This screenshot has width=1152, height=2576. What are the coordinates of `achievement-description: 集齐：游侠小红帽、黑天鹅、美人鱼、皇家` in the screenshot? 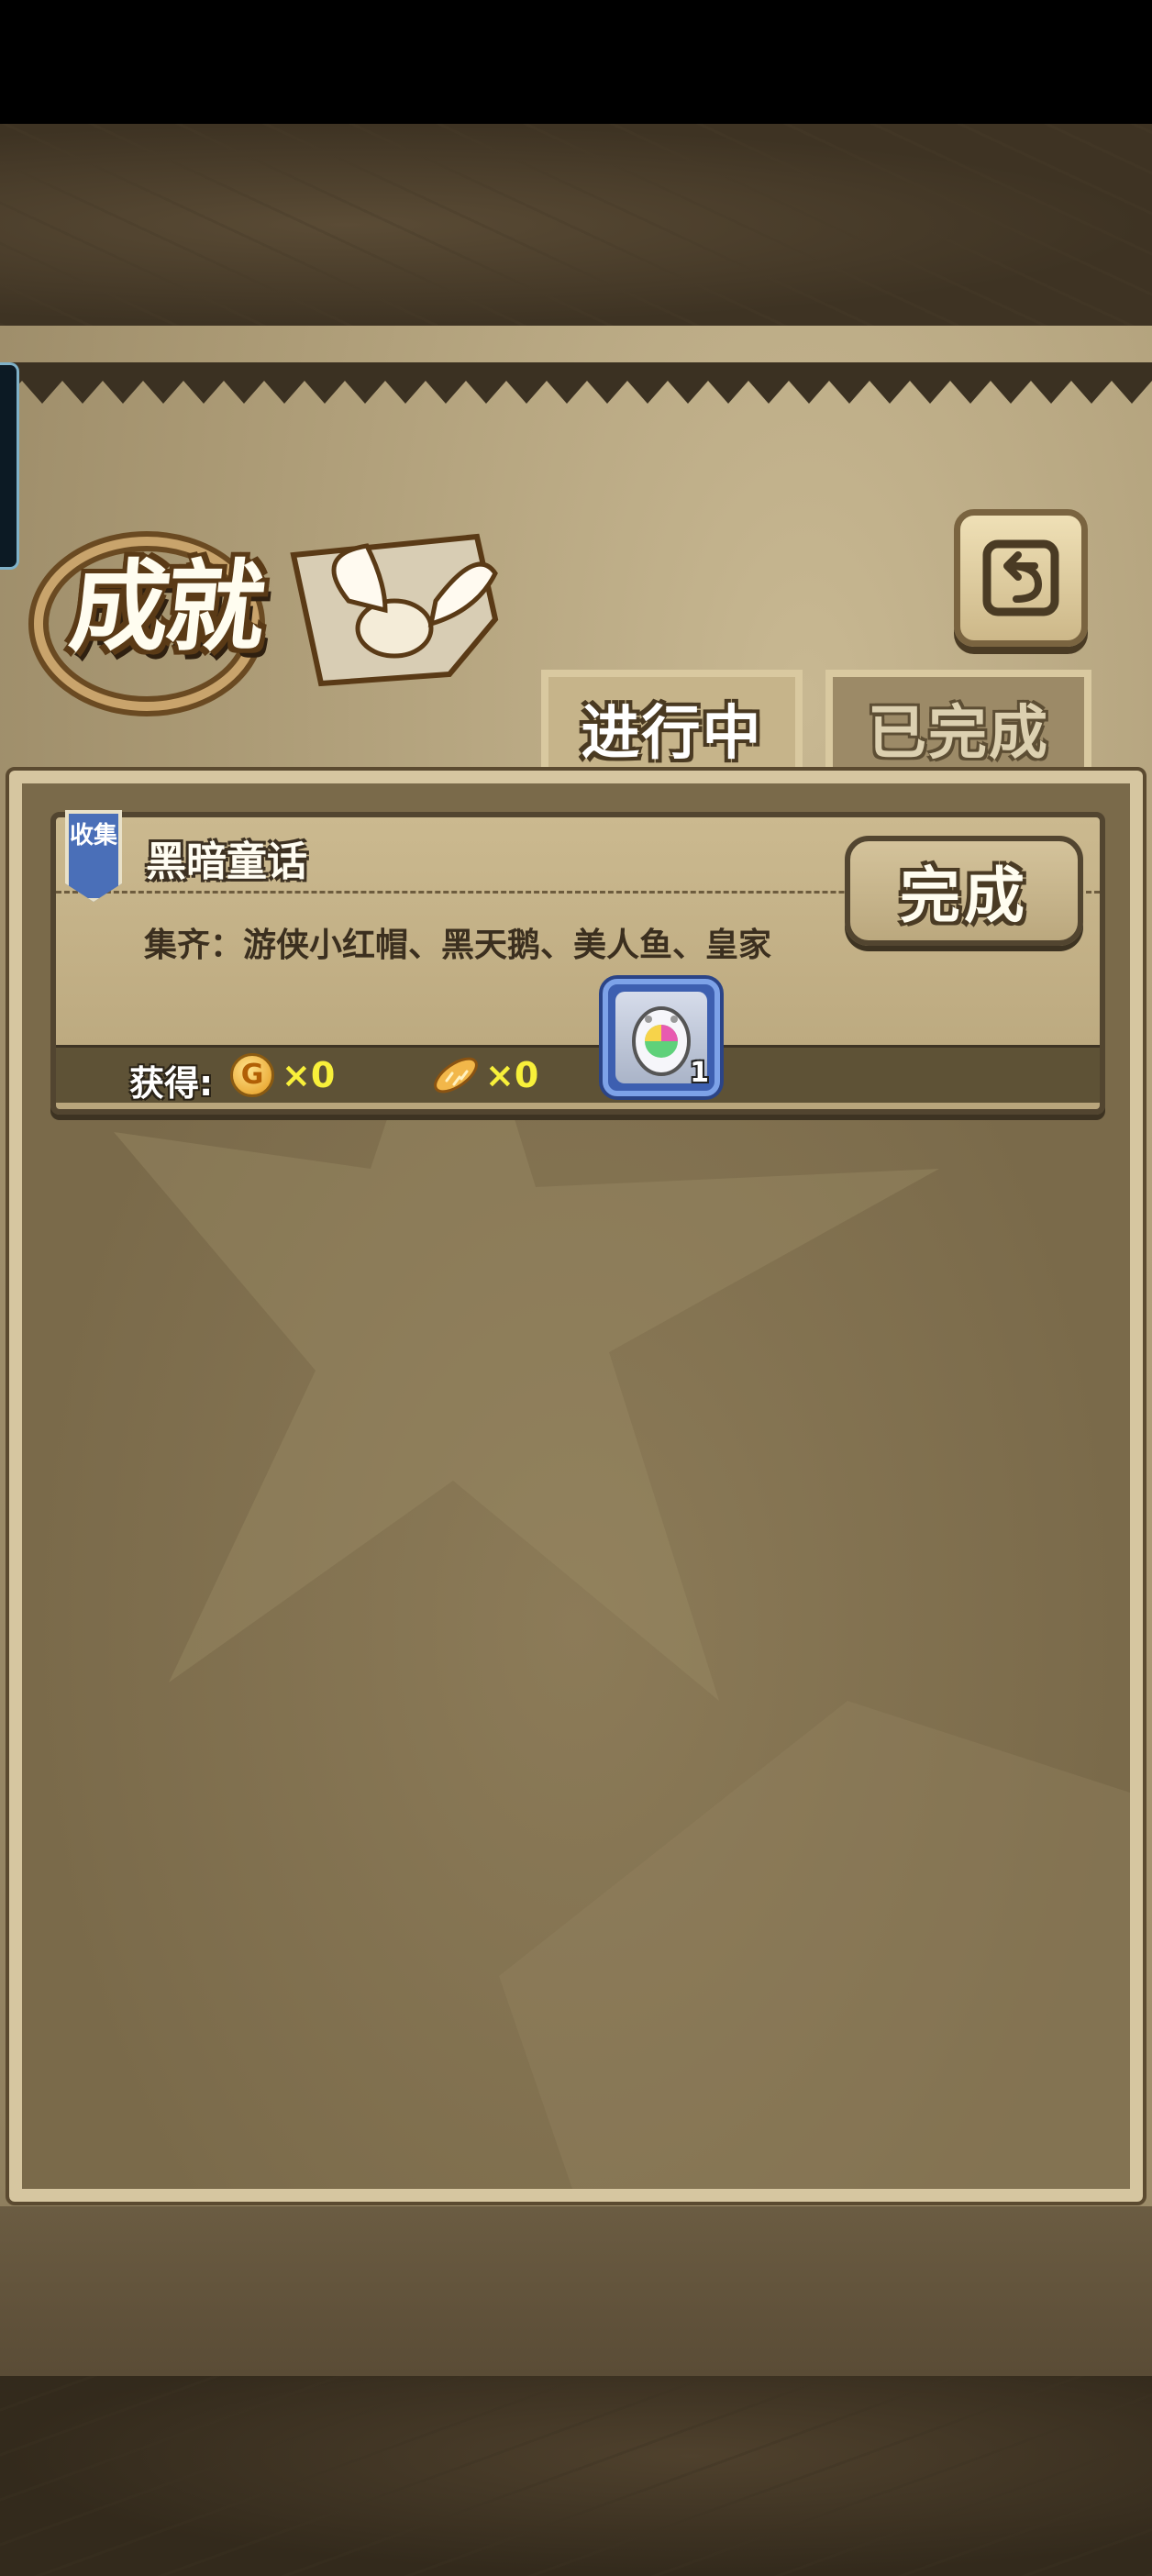 It's located at (458, 945).